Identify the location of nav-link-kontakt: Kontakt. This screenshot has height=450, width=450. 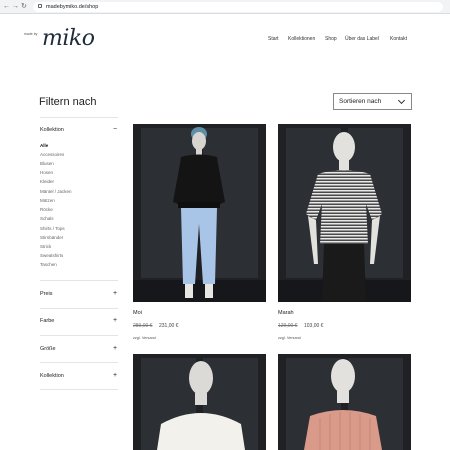
(398, 39).